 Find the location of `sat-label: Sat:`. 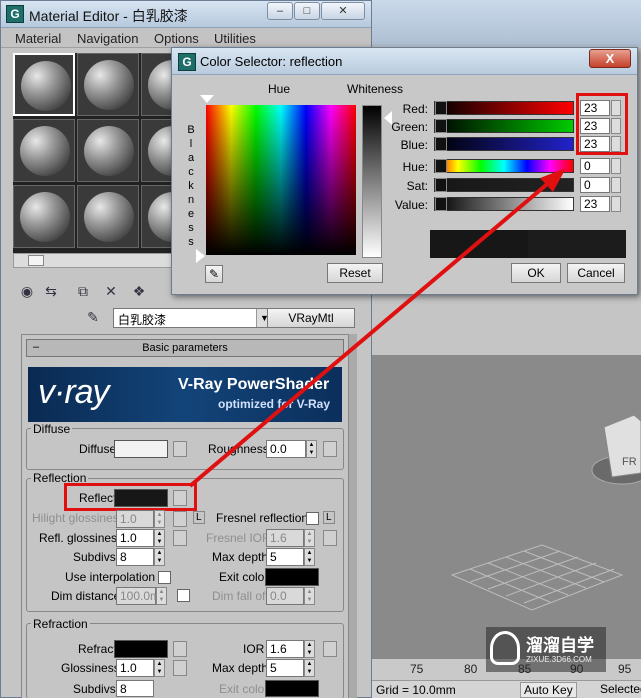

sat-label: Sat: is located at coordinates (417, 186).